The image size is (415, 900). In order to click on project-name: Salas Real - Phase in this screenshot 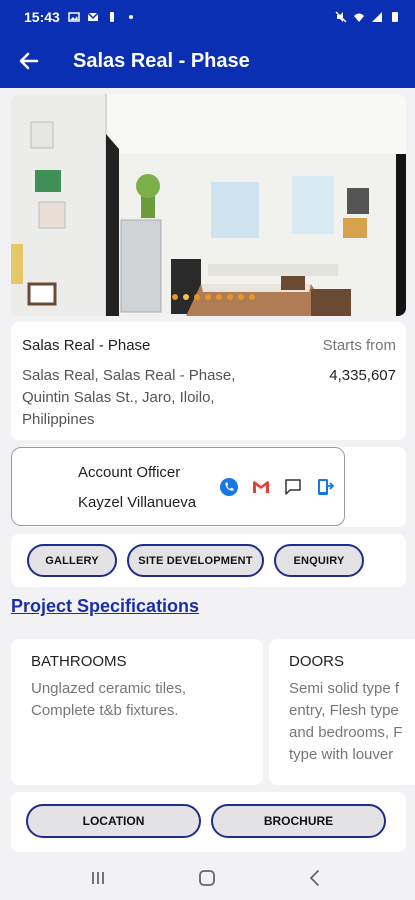, I will do `click(86, 345)`.